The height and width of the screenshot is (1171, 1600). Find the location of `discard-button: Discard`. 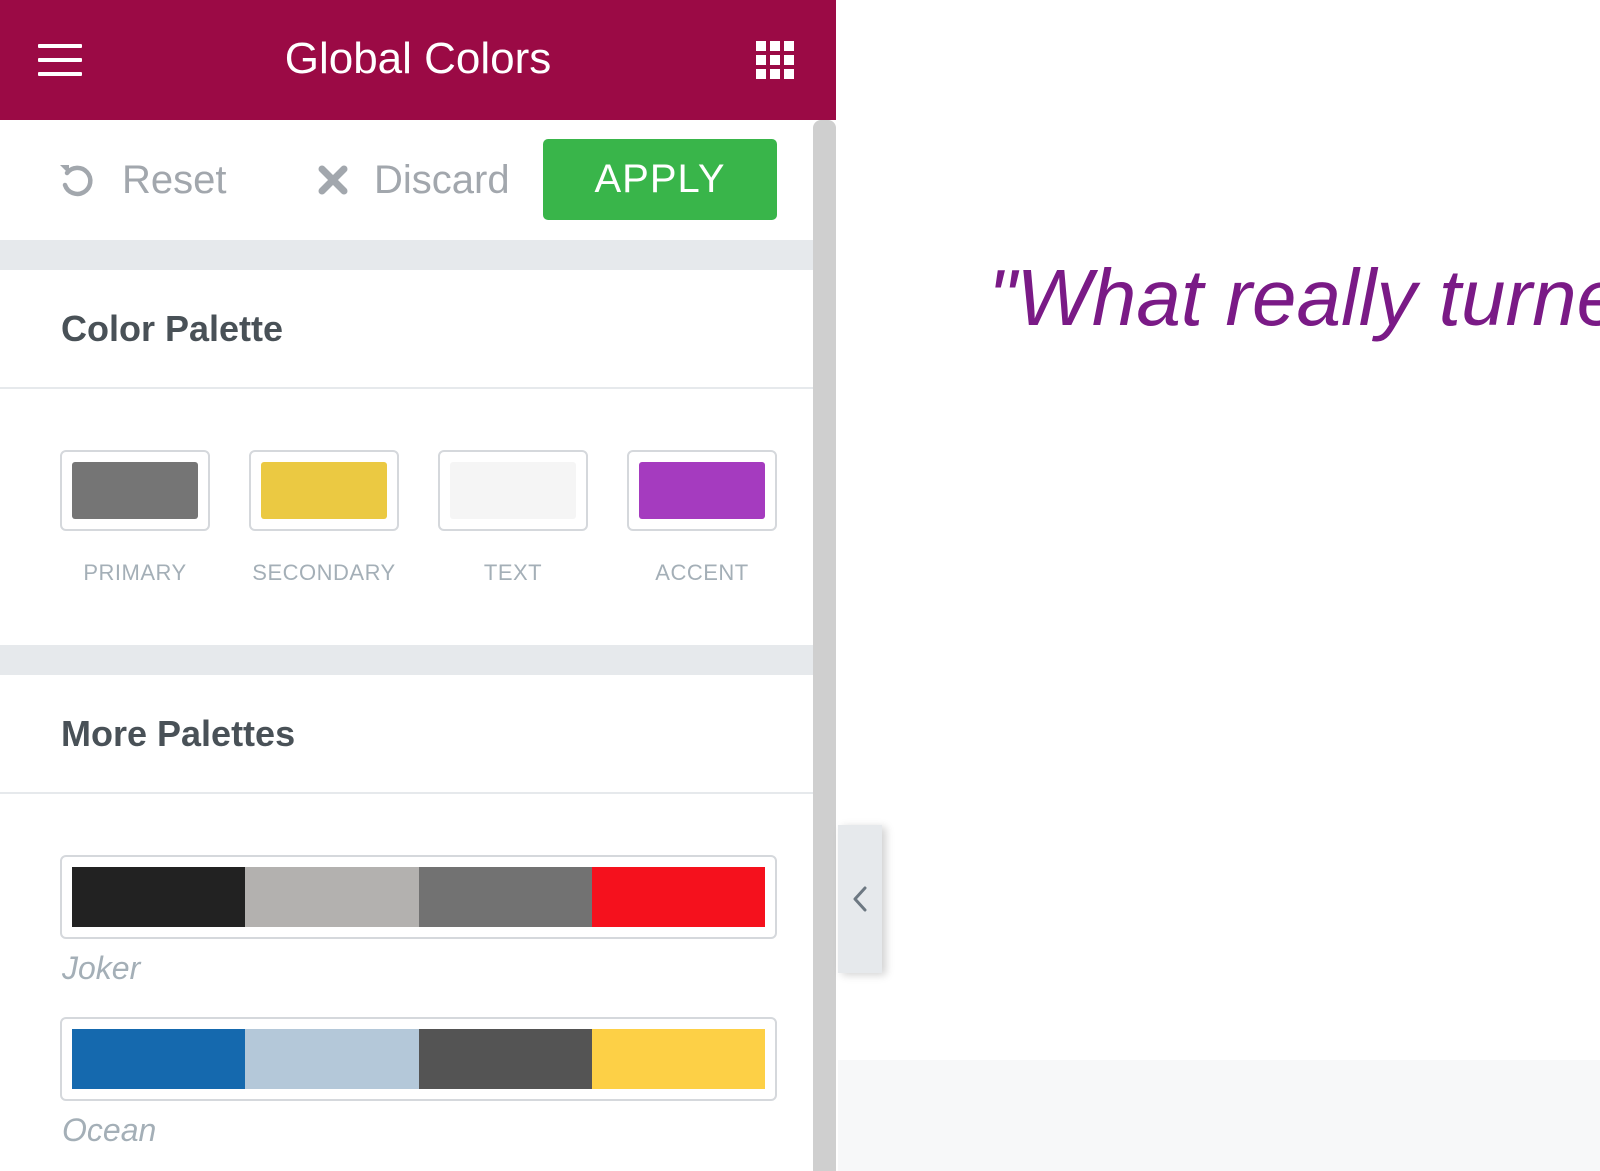

discard-button: Discard is located at coordinates (414, 180).